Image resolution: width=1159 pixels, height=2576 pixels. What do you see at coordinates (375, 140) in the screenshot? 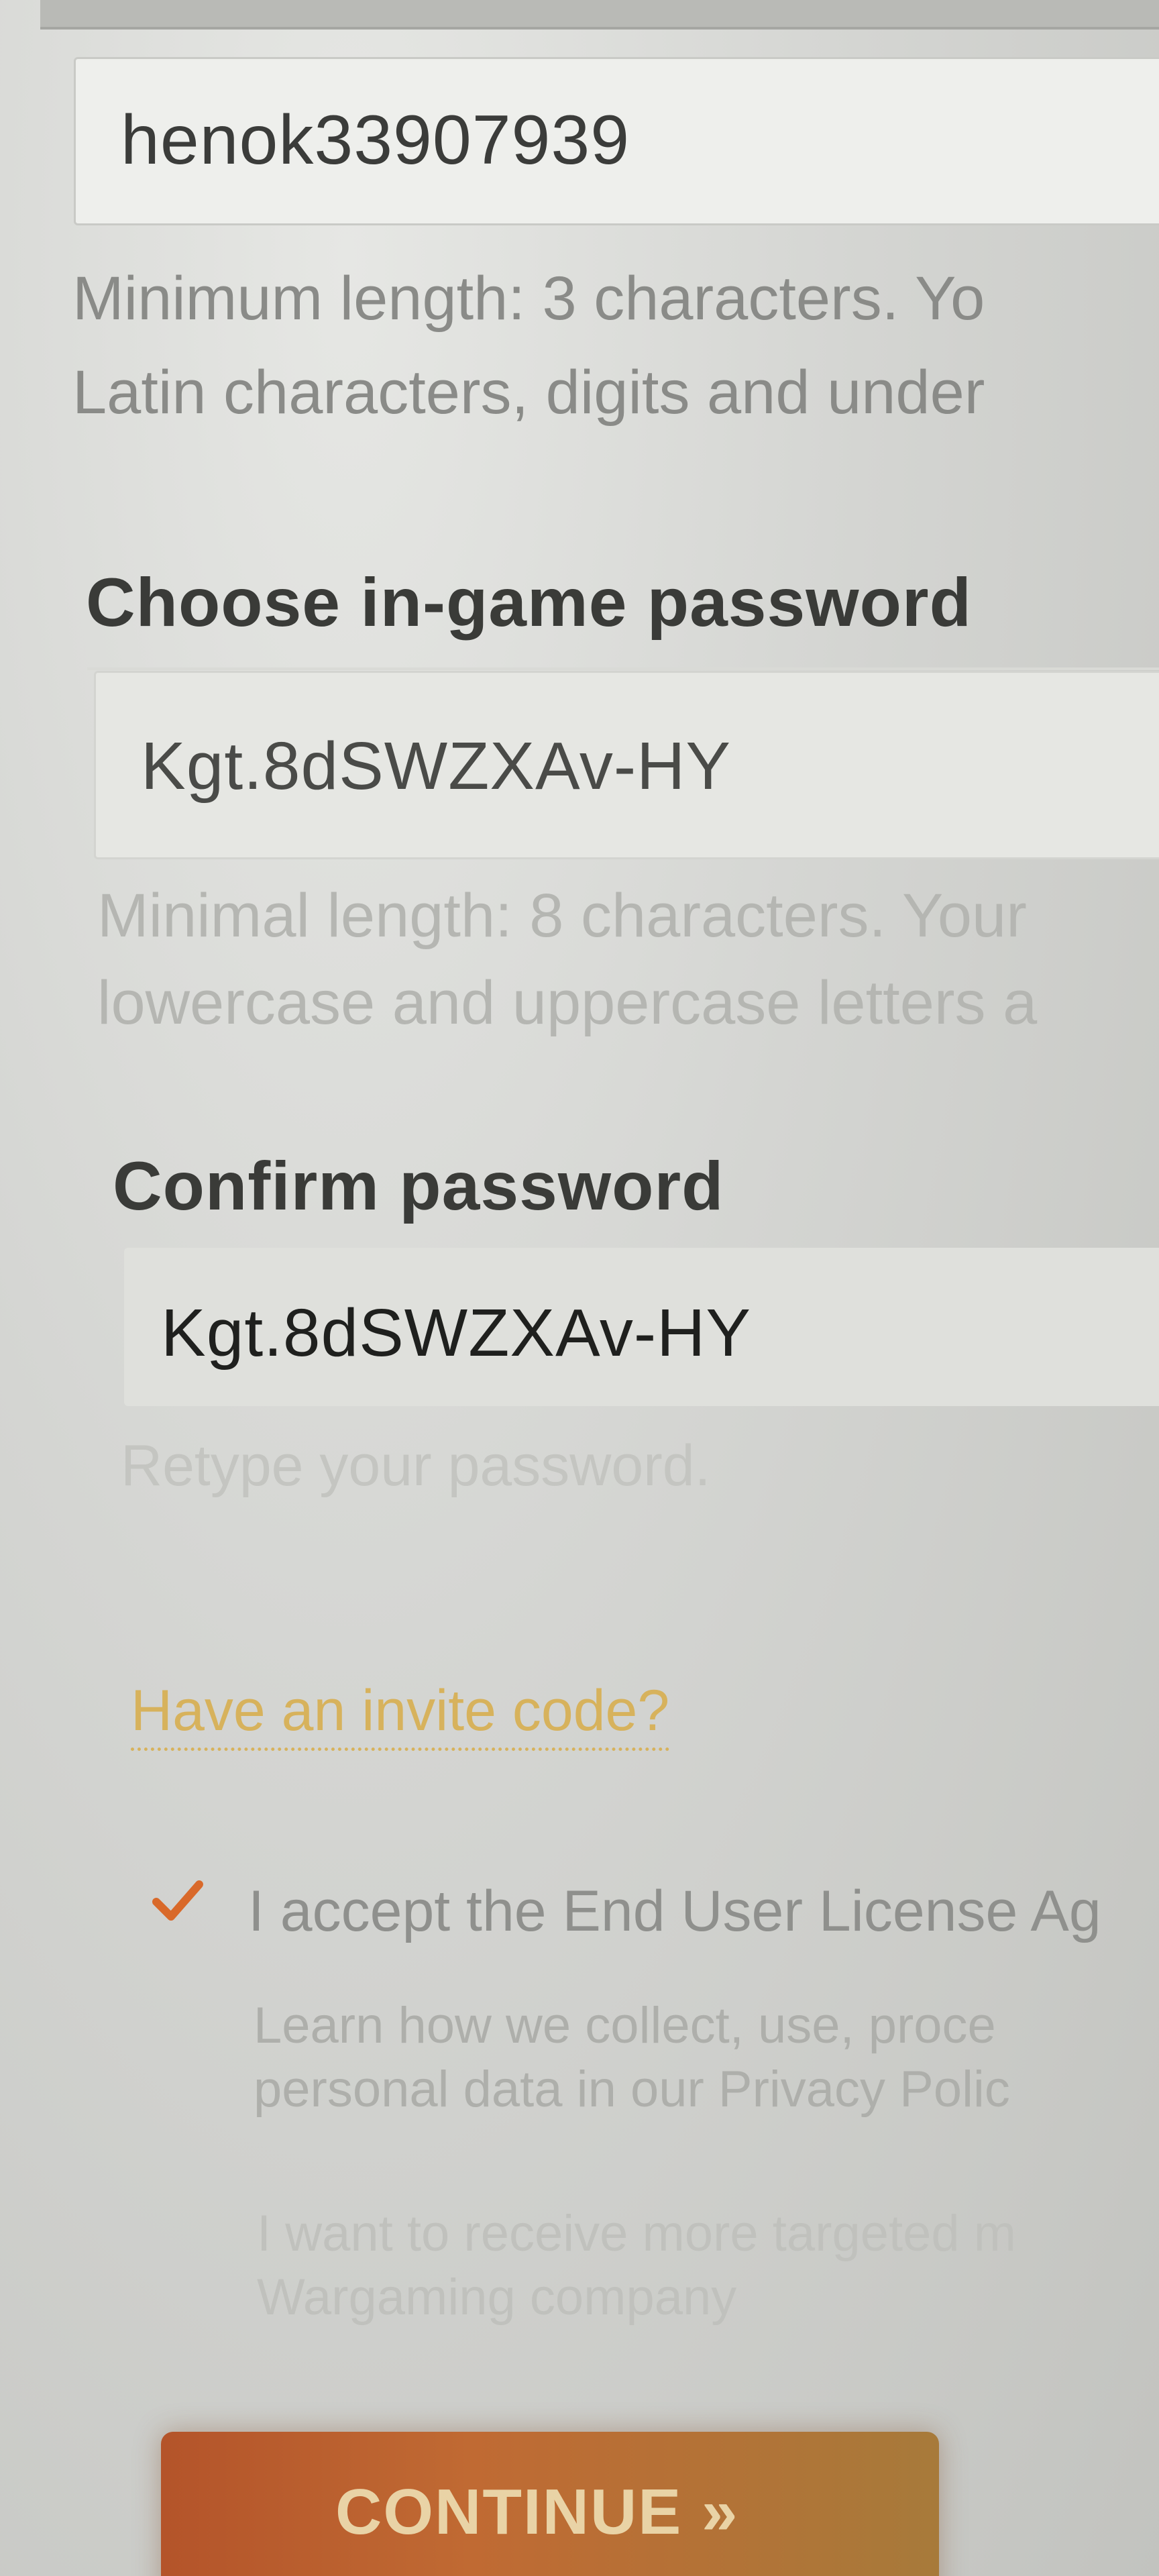
I see `username-value: henok33907939` at bounding box center [375, 140].